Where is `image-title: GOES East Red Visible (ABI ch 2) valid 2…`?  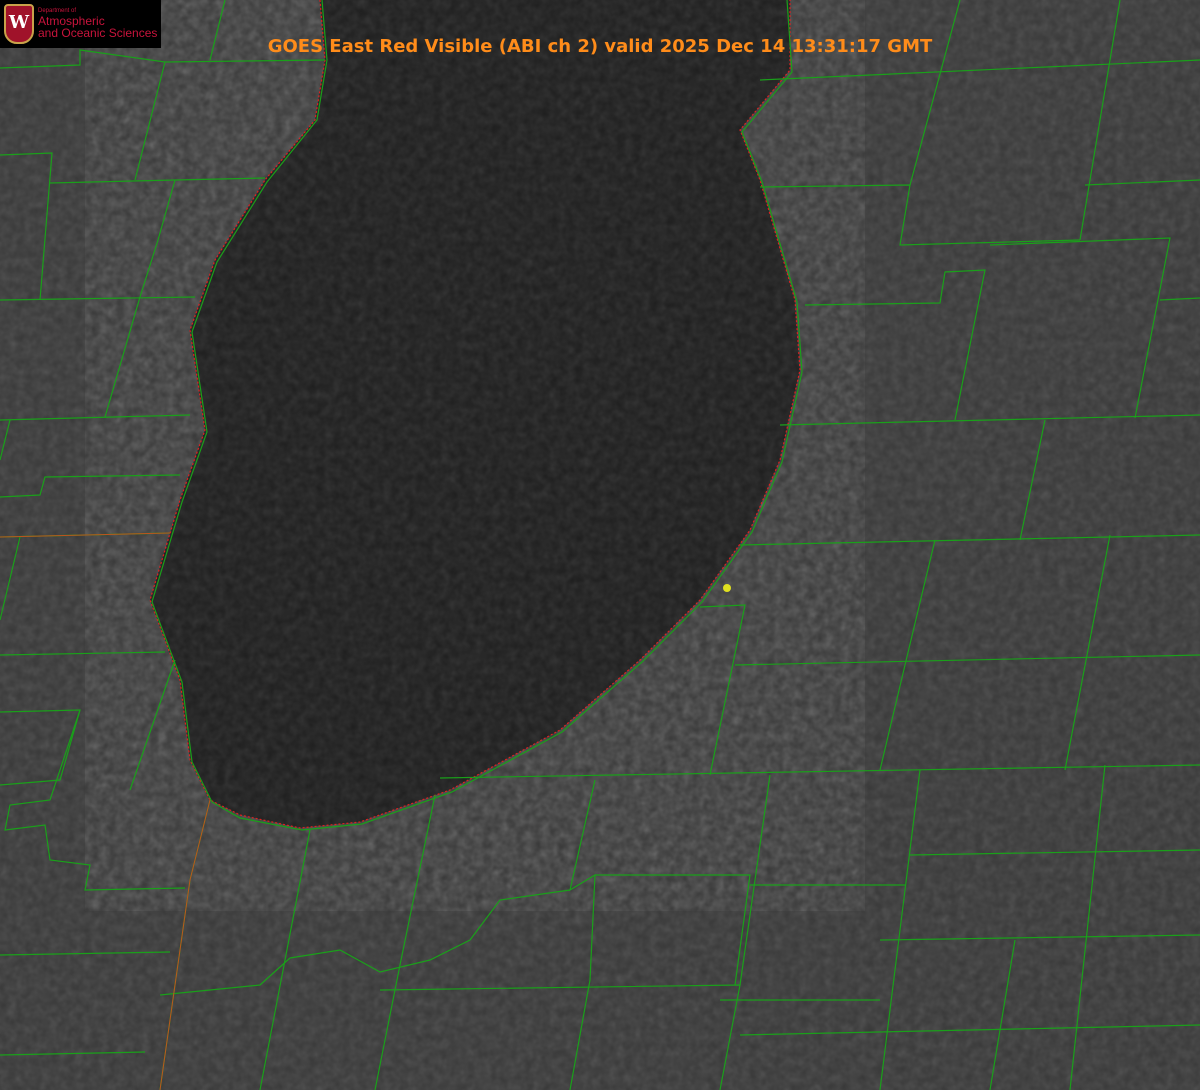 image-title: GOES East Red Visible (ABI ch 2) valid 2… is located at coordinates (600, 46).